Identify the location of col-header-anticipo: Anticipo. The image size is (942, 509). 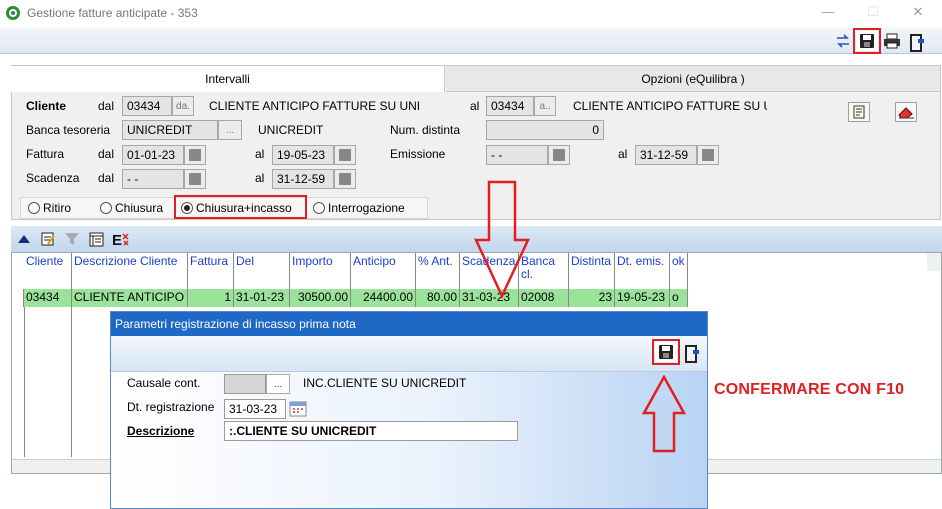
(383, 271).